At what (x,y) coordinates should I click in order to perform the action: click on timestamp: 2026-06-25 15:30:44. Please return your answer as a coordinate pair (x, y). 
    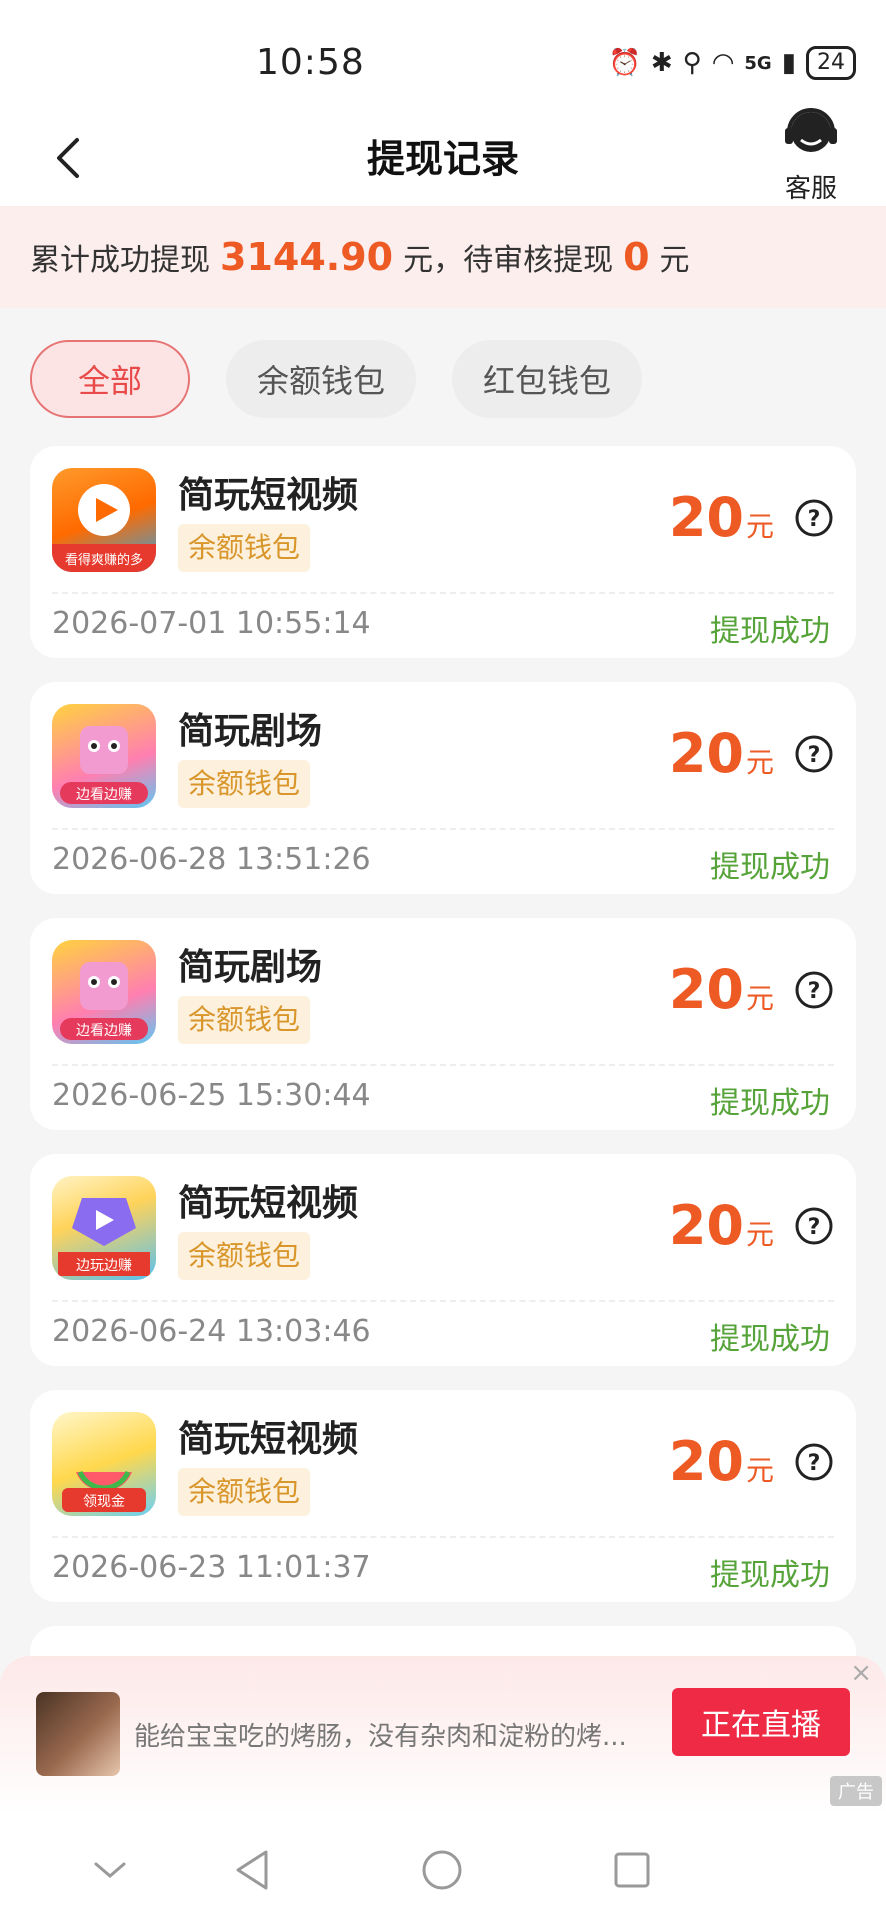
    Looking at the image, I should click on (211, 1095).